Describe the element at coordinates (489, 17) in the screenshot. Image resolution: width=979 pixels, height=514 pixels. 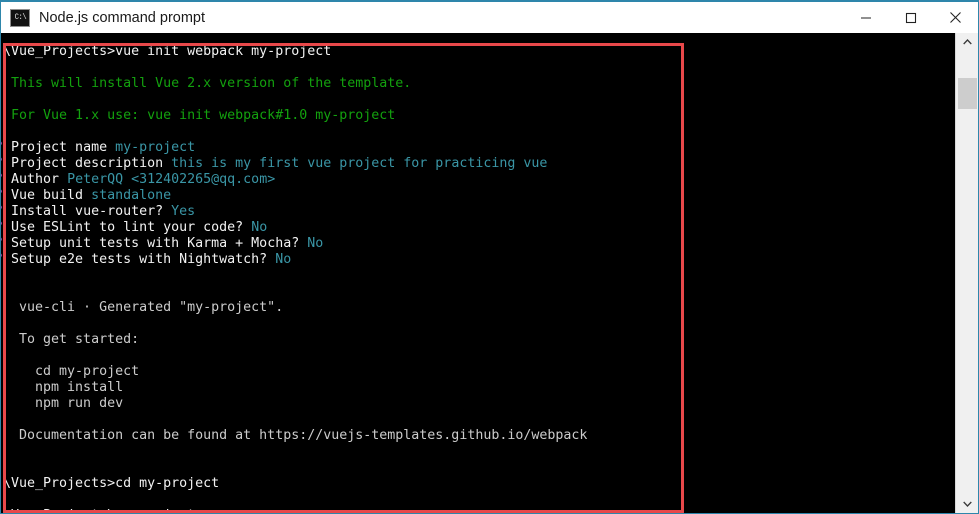
I see `title-bar: C:\ Node.js command prompt` at that location.